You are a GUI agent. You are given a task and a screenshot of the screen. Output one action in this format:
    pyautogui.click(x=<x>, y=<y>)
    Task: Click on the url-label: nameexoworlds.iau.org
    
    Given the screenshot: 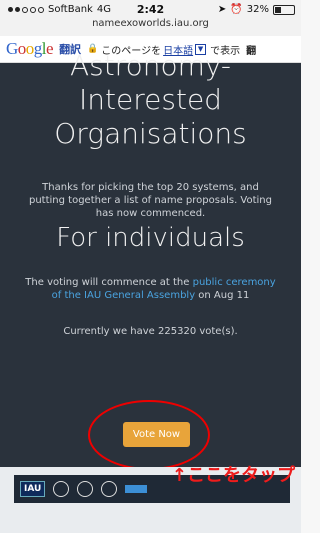 What is the action you would take?
    pyautogui.click(x=150, y=23)
    